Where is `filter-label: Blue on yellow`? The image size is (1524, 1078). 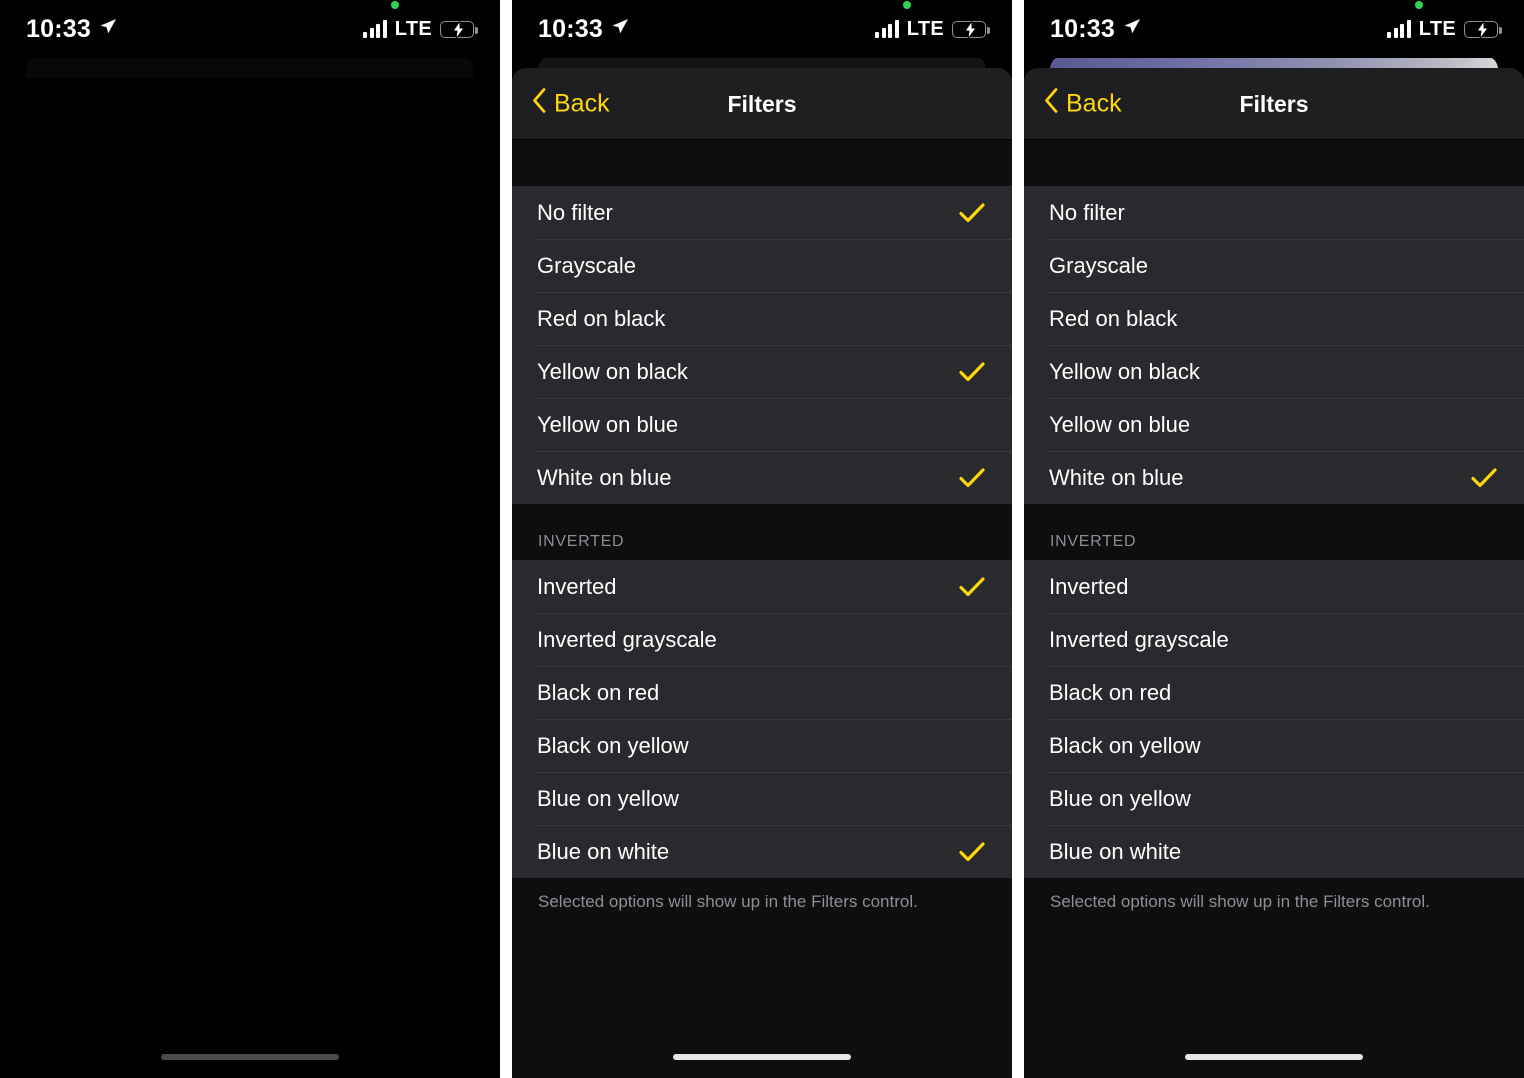
filter-label: Blue on yellow is located at coordinates (608, 798).